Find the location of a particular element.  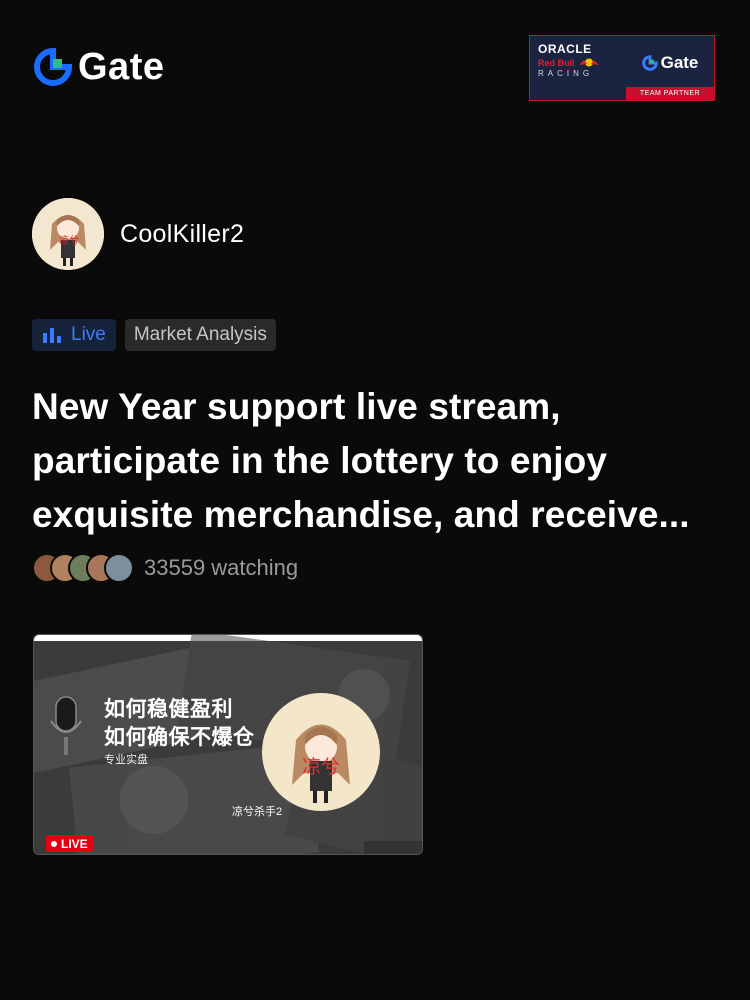

thumb-headline-2: 如何确保不爆仓 is located at coordinates (179, 737).